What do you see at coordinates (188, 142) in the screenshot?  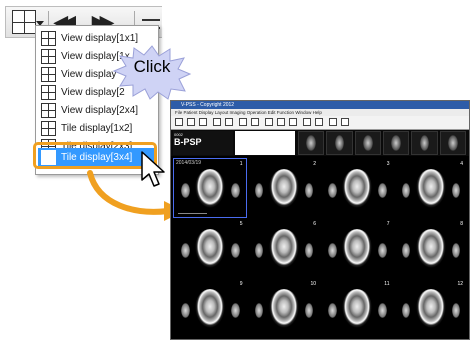 I see `patient-name: B-PSP` at bounding box center [188, 142].